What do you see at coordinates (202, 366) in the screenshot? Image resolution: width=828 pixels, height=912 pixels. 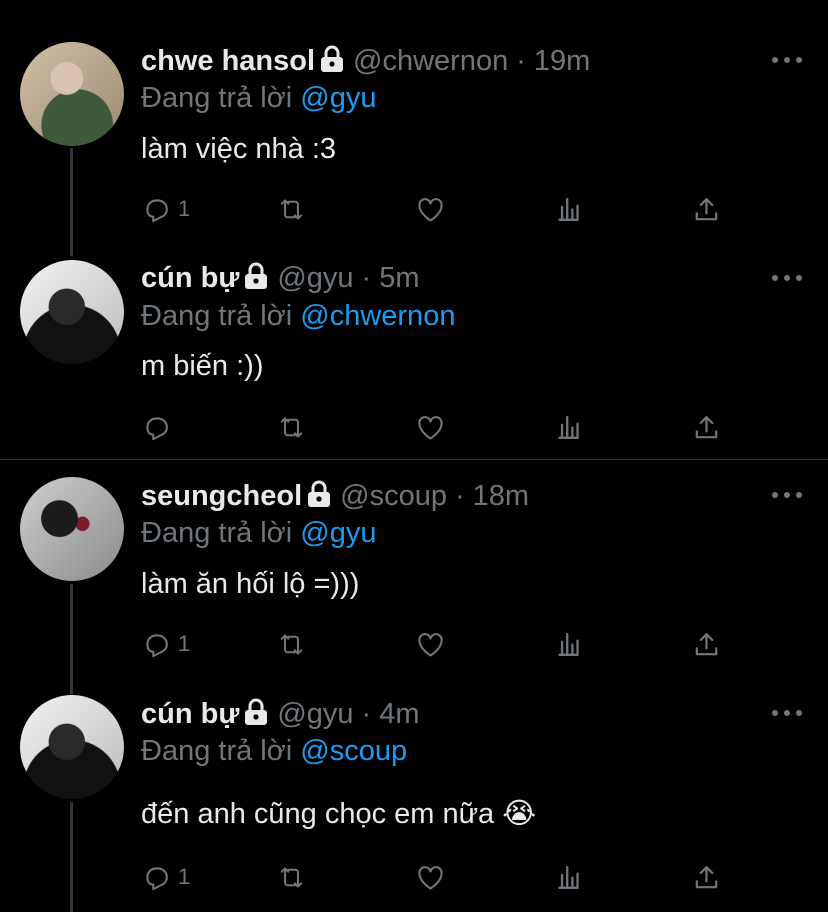 I see `tweet-text: m biến :))` at bounding box center [202, 366].